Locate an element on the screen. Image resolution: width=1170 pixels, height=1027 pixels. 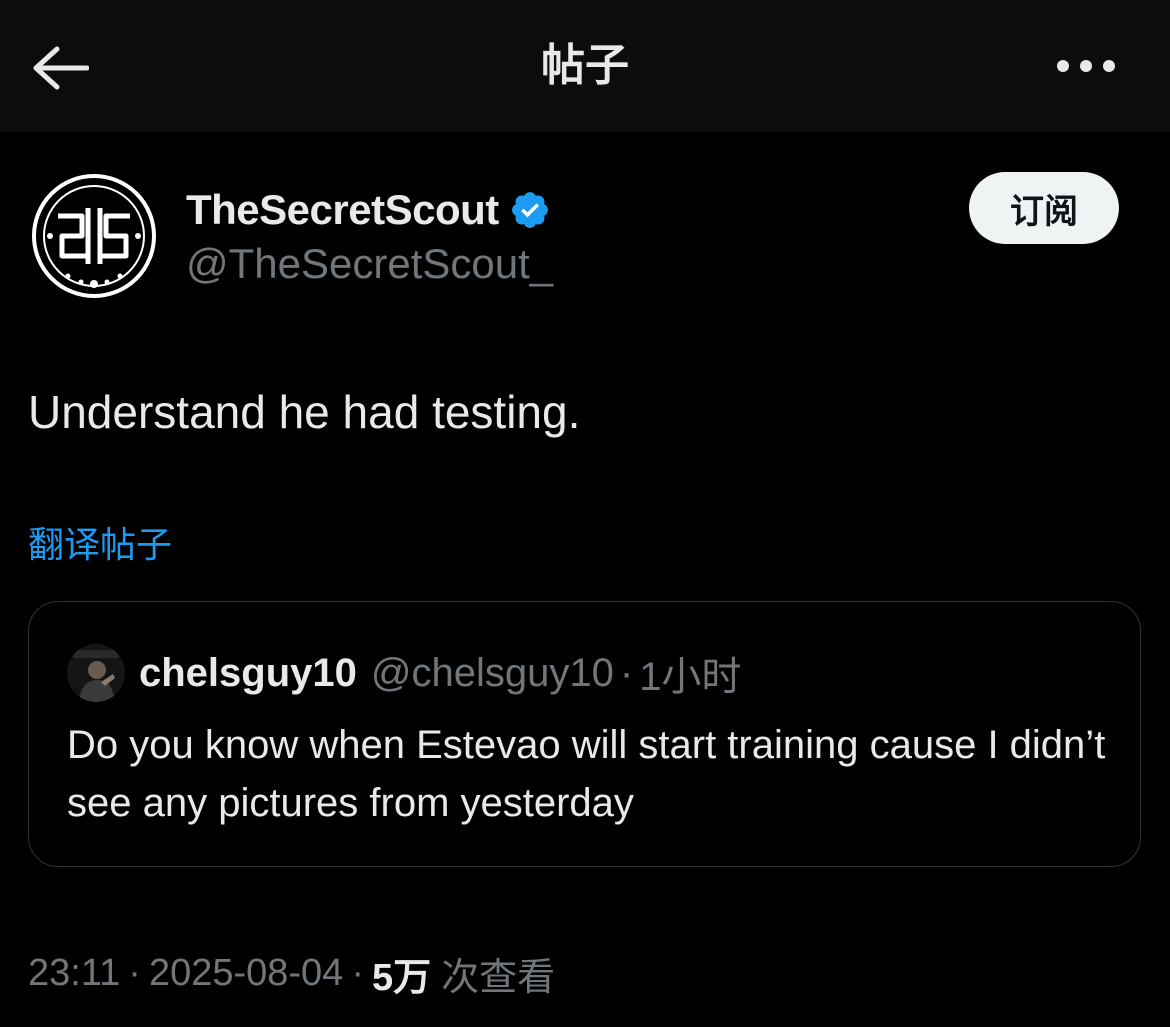
author-avatar is located at coordinates (94, 236).